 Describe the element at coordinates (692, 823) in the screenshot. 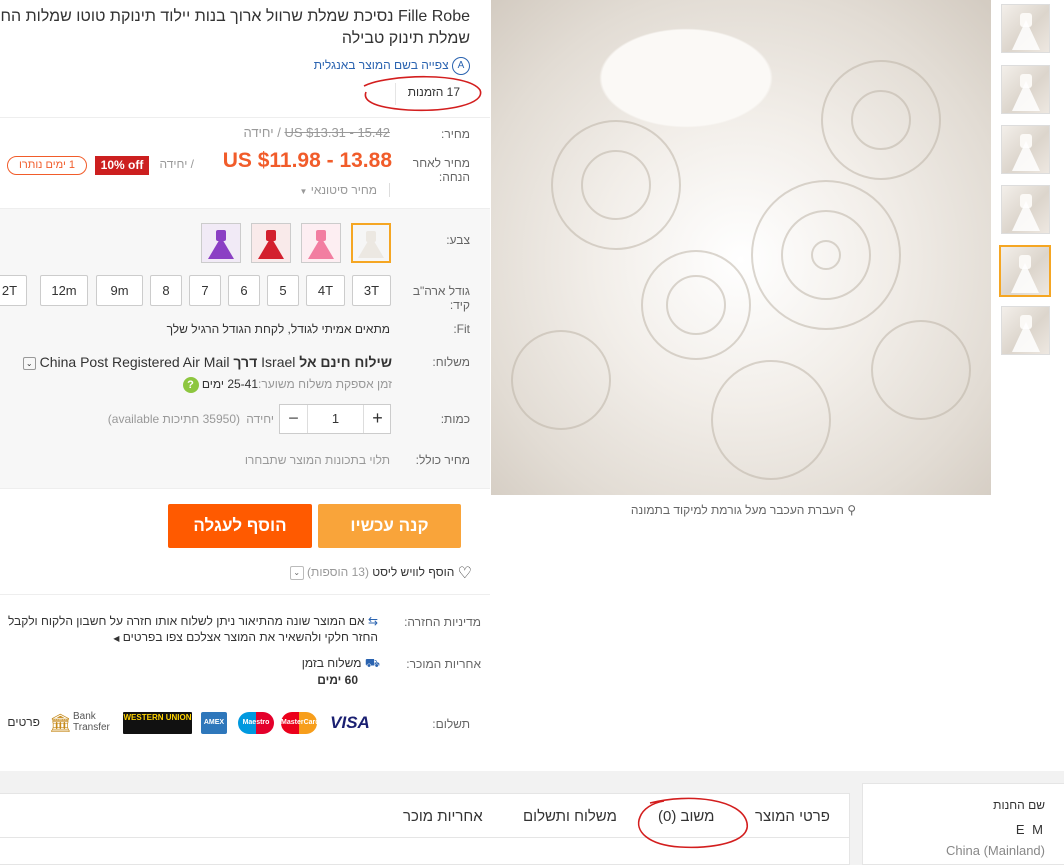

I see `annotation-circle-feedback` at that location.